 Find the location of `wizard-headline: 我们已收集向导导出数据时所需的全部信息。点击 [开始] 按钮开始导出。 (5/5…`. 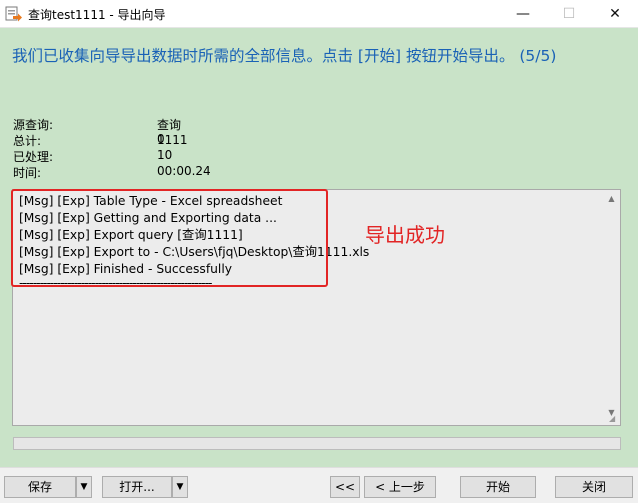

wizard-headline: 我们已收集向导导出数据时所需的全部信息。点击 [开始] 按钮开始导出。 (5/5… is located at coordinates (284, 56).